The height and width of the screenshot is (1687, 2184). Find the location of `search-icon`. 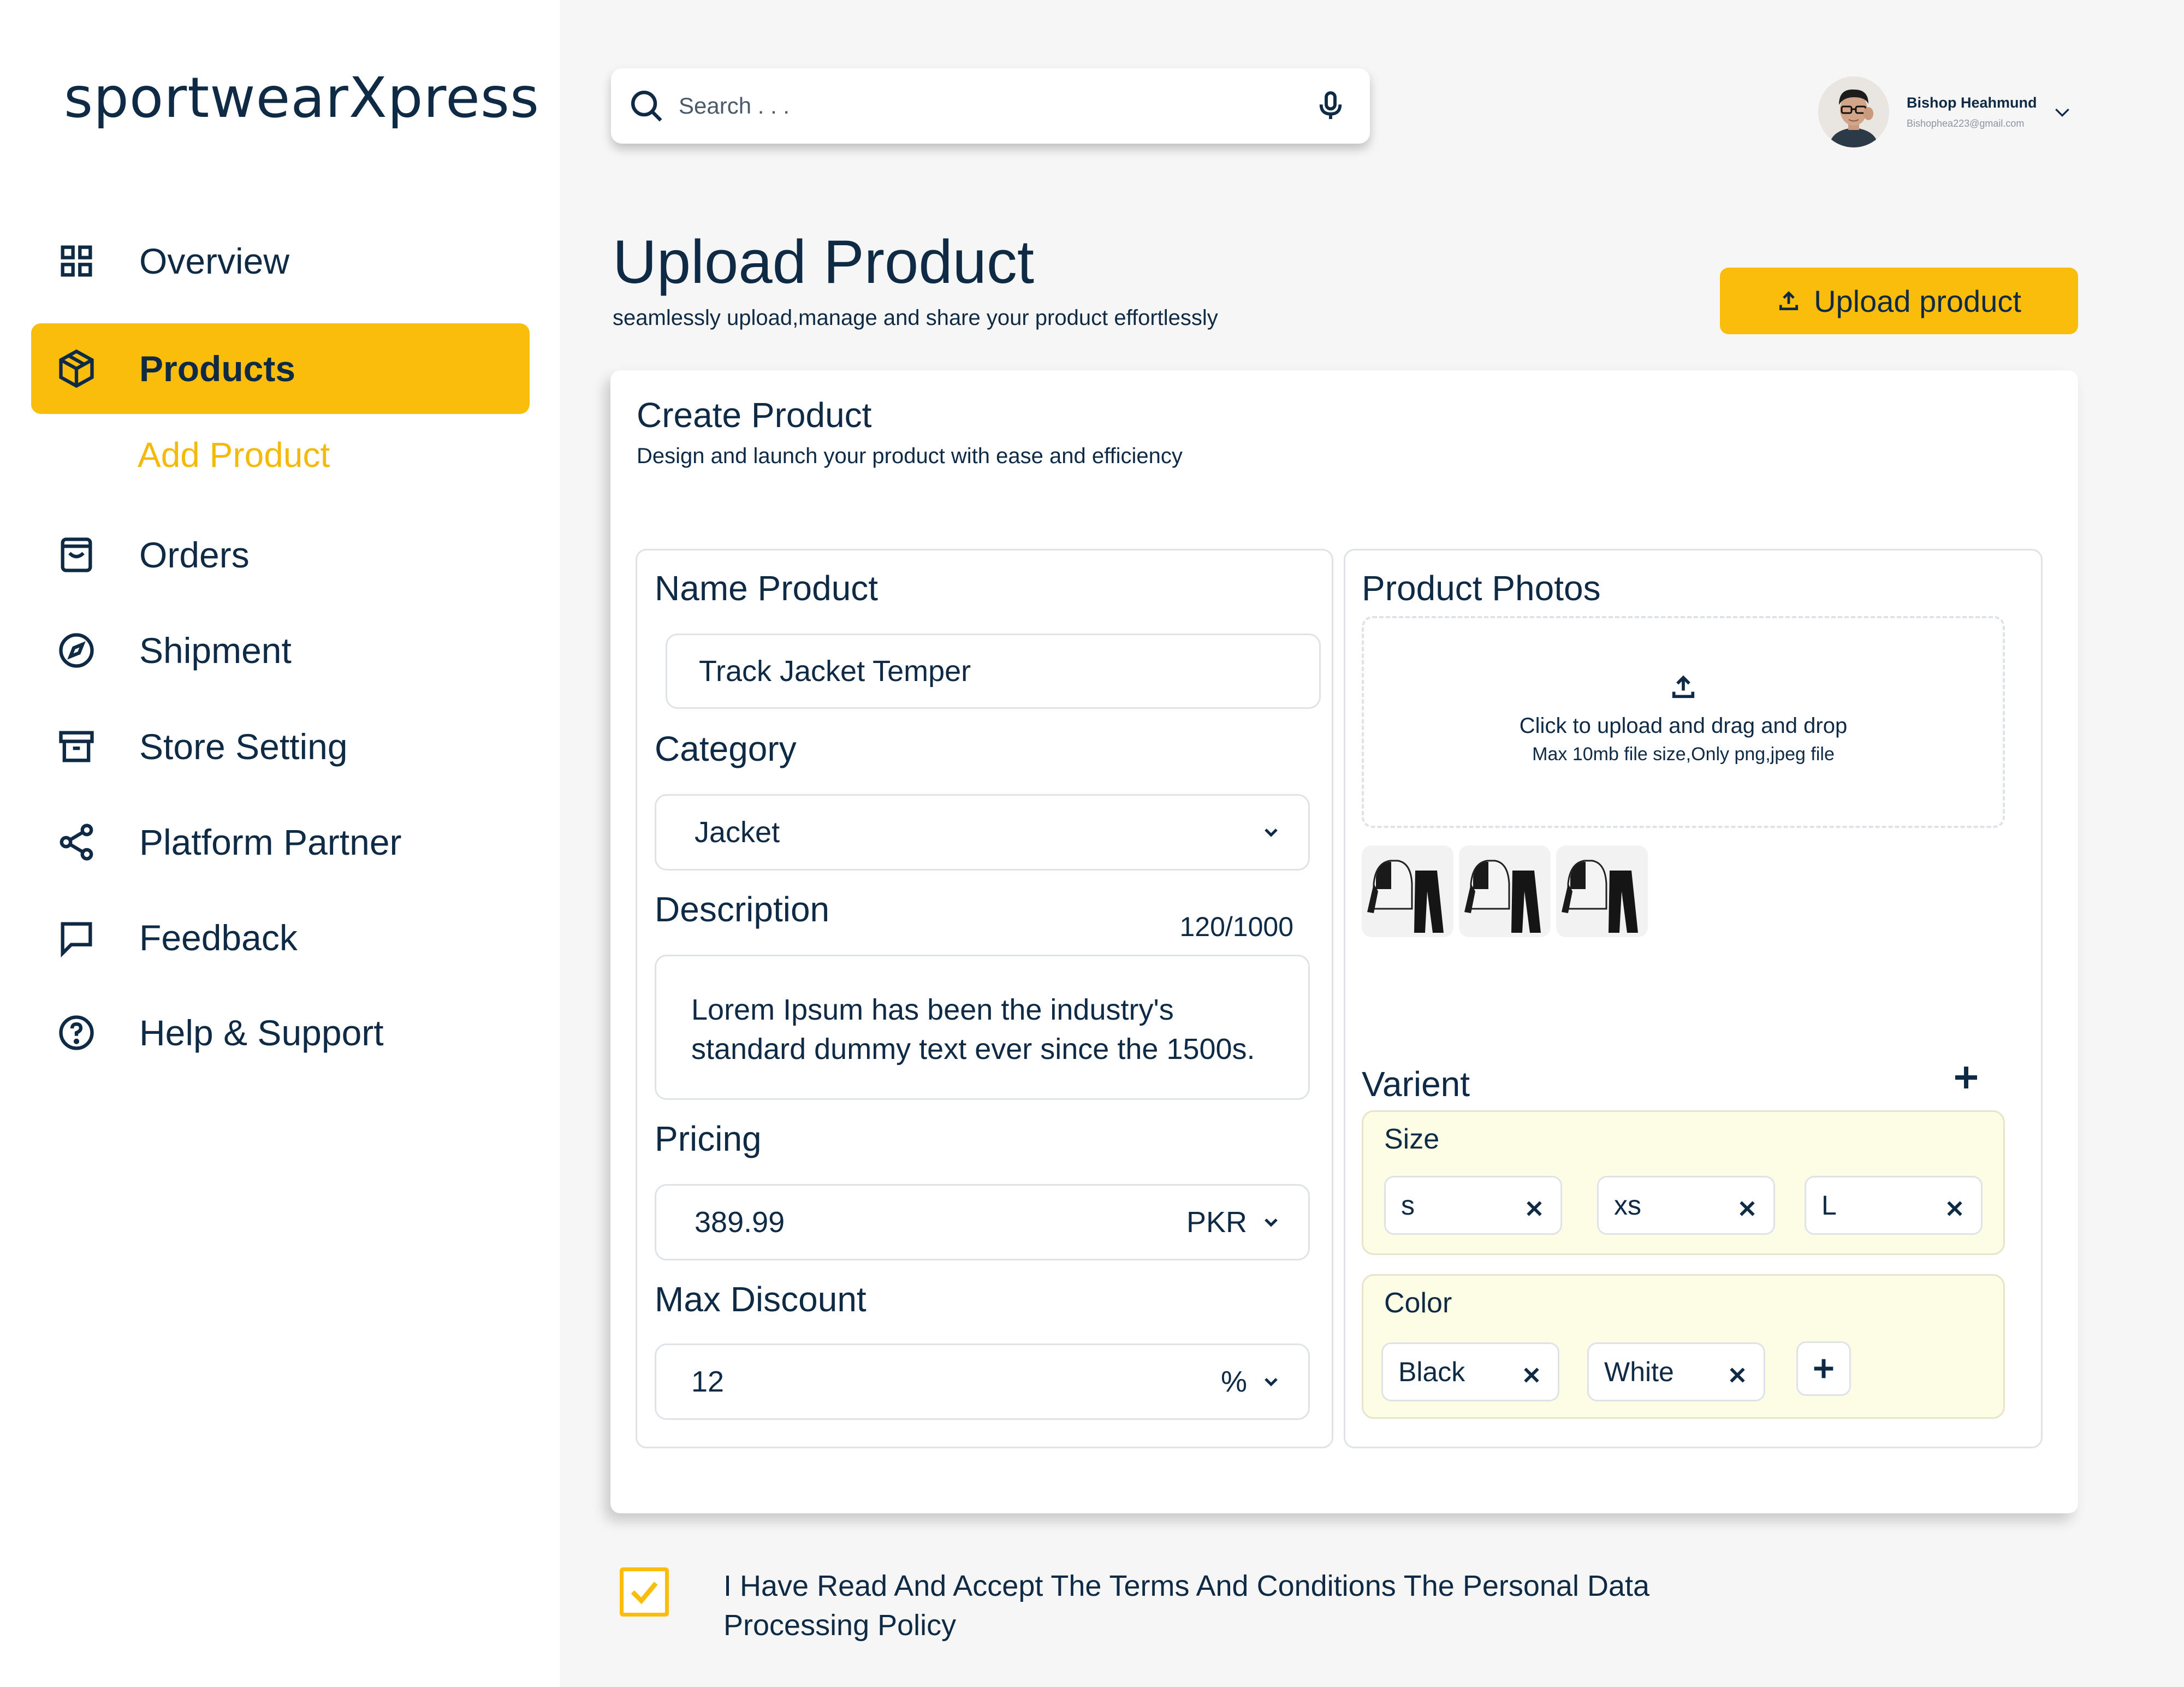

search-icon is located at coordinates (646, 106).